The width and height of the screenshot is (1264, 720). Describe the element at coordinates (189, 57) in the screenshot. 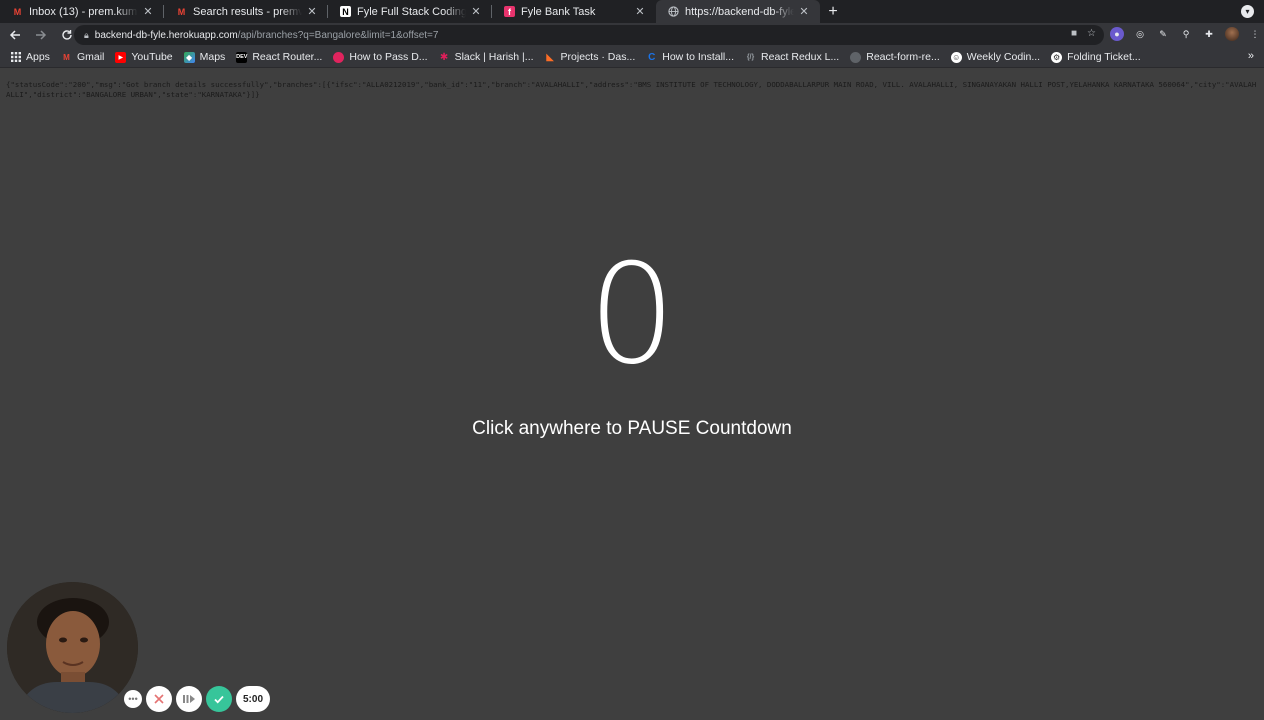

I see `maps-icon: ◆` at that location.